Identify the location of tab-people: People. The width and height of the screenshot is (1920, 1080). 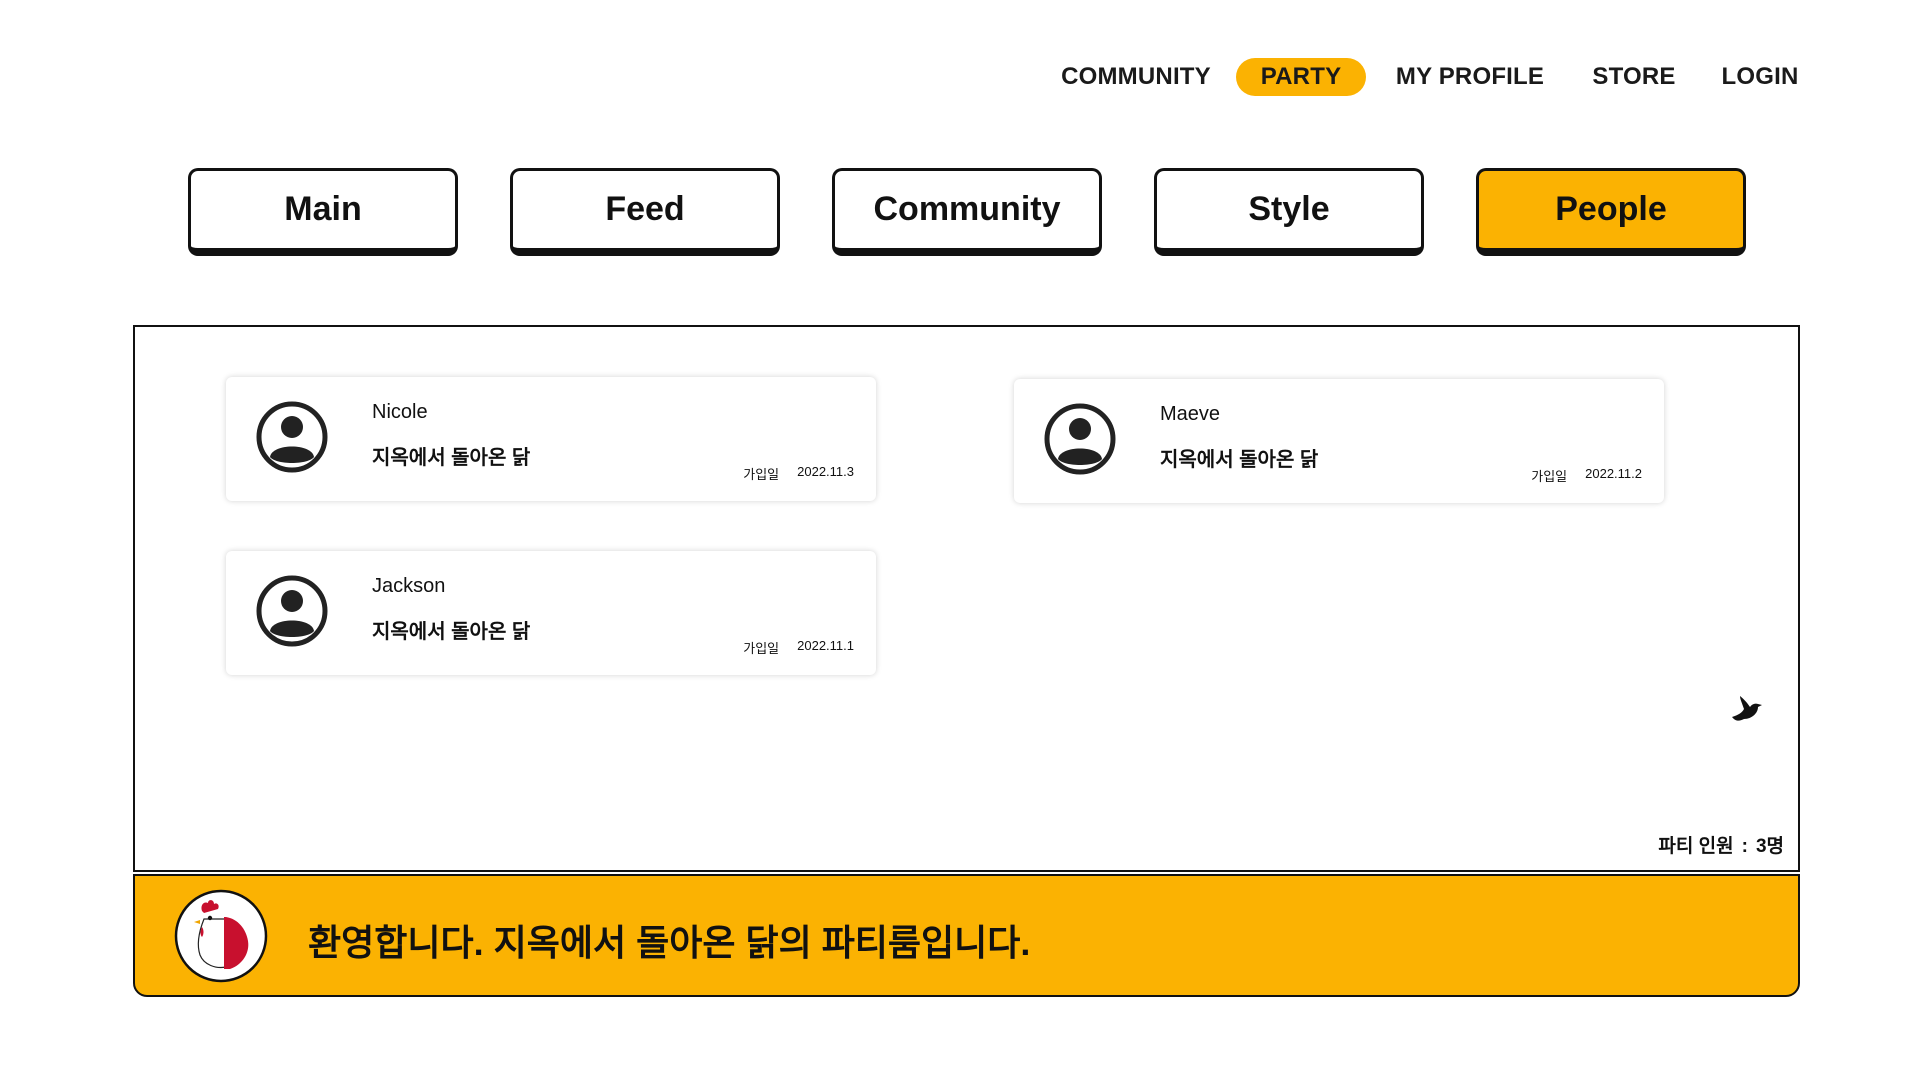
(1611, 212).